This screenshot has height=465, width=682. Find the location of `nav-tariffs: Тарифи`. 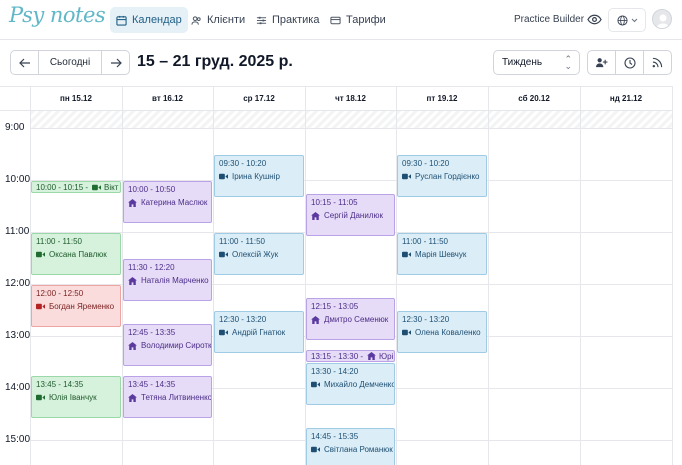

nav-tariffs: Тарифи is located at coordinates (358, 20).